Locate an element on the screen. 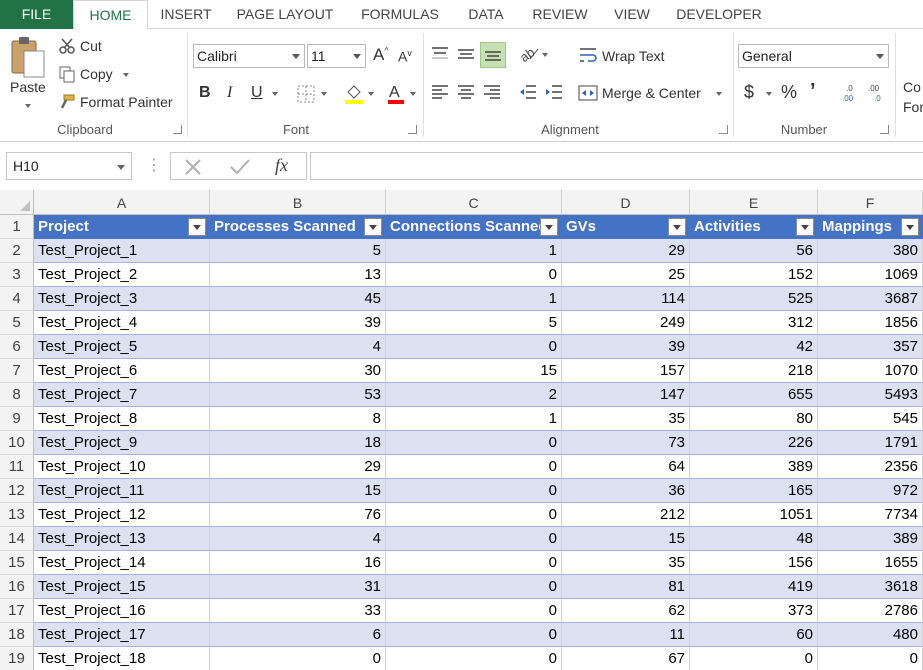 The height and width of the screenshot is (670, 923). table-cell: Test_Project_11 is located at coordinates (122, 491).